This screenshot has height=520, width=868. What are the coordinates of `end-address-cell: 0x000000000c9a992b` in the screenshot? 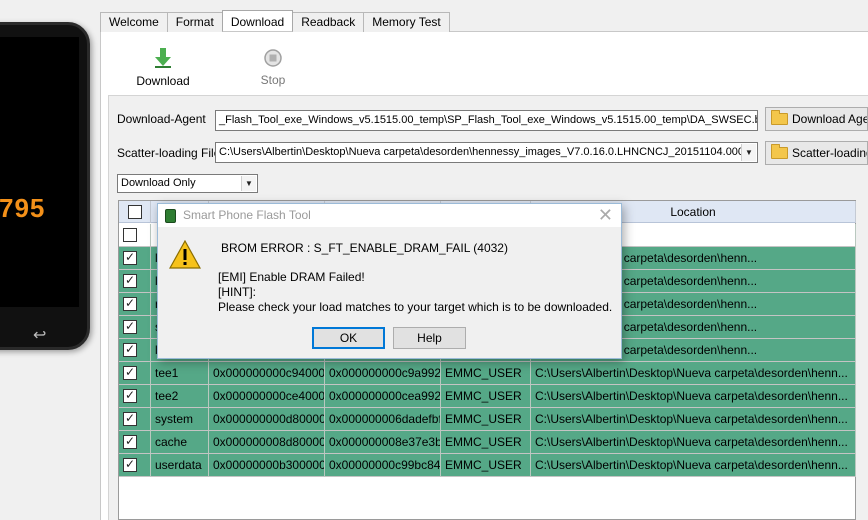 It's located at (383, 373).